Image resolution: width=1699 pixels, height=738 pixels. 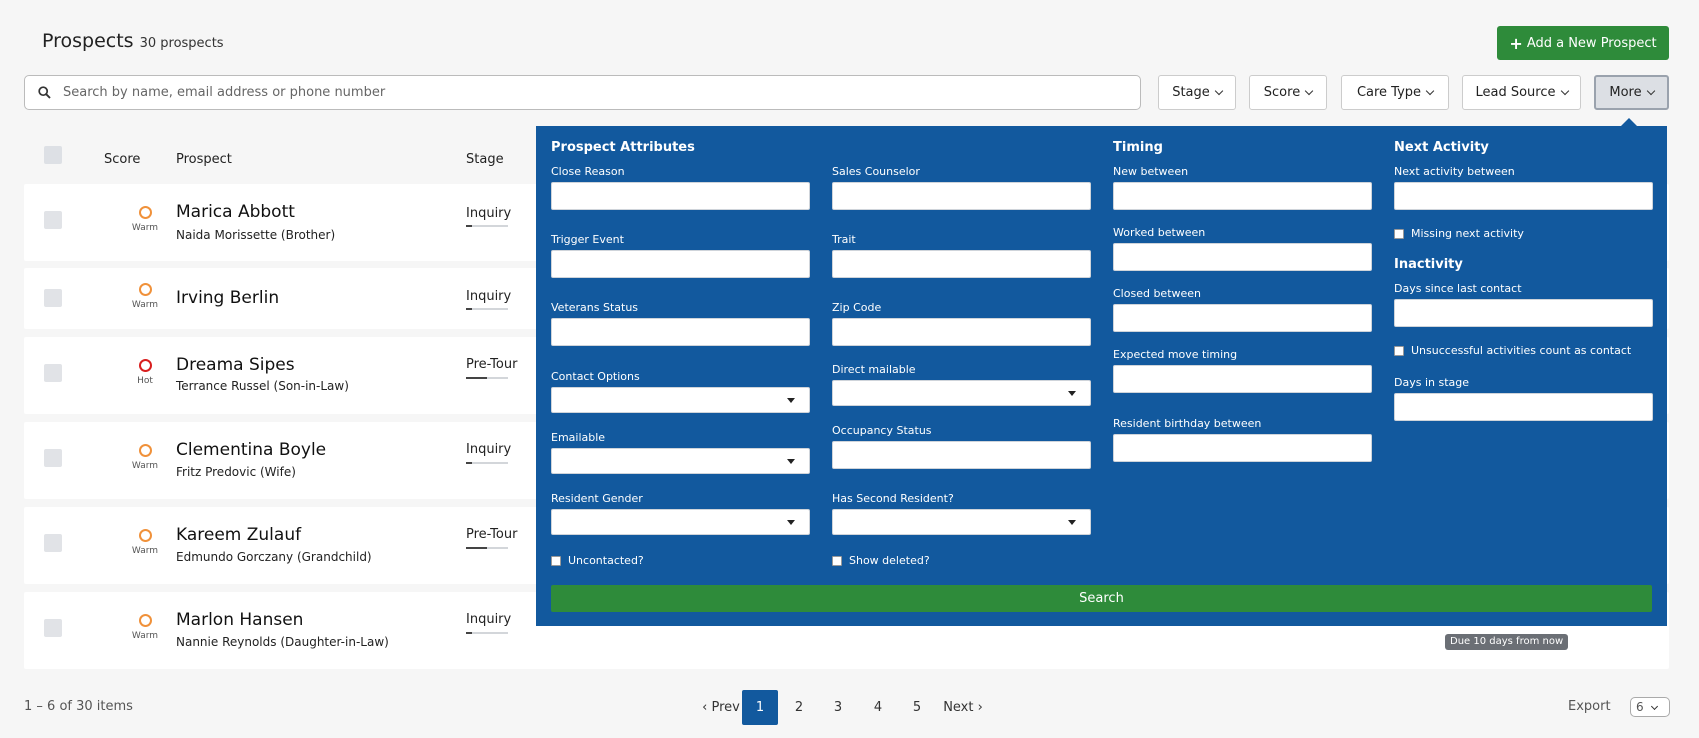 I want to click on sales-counselor-field, so click(x=961, y=196).